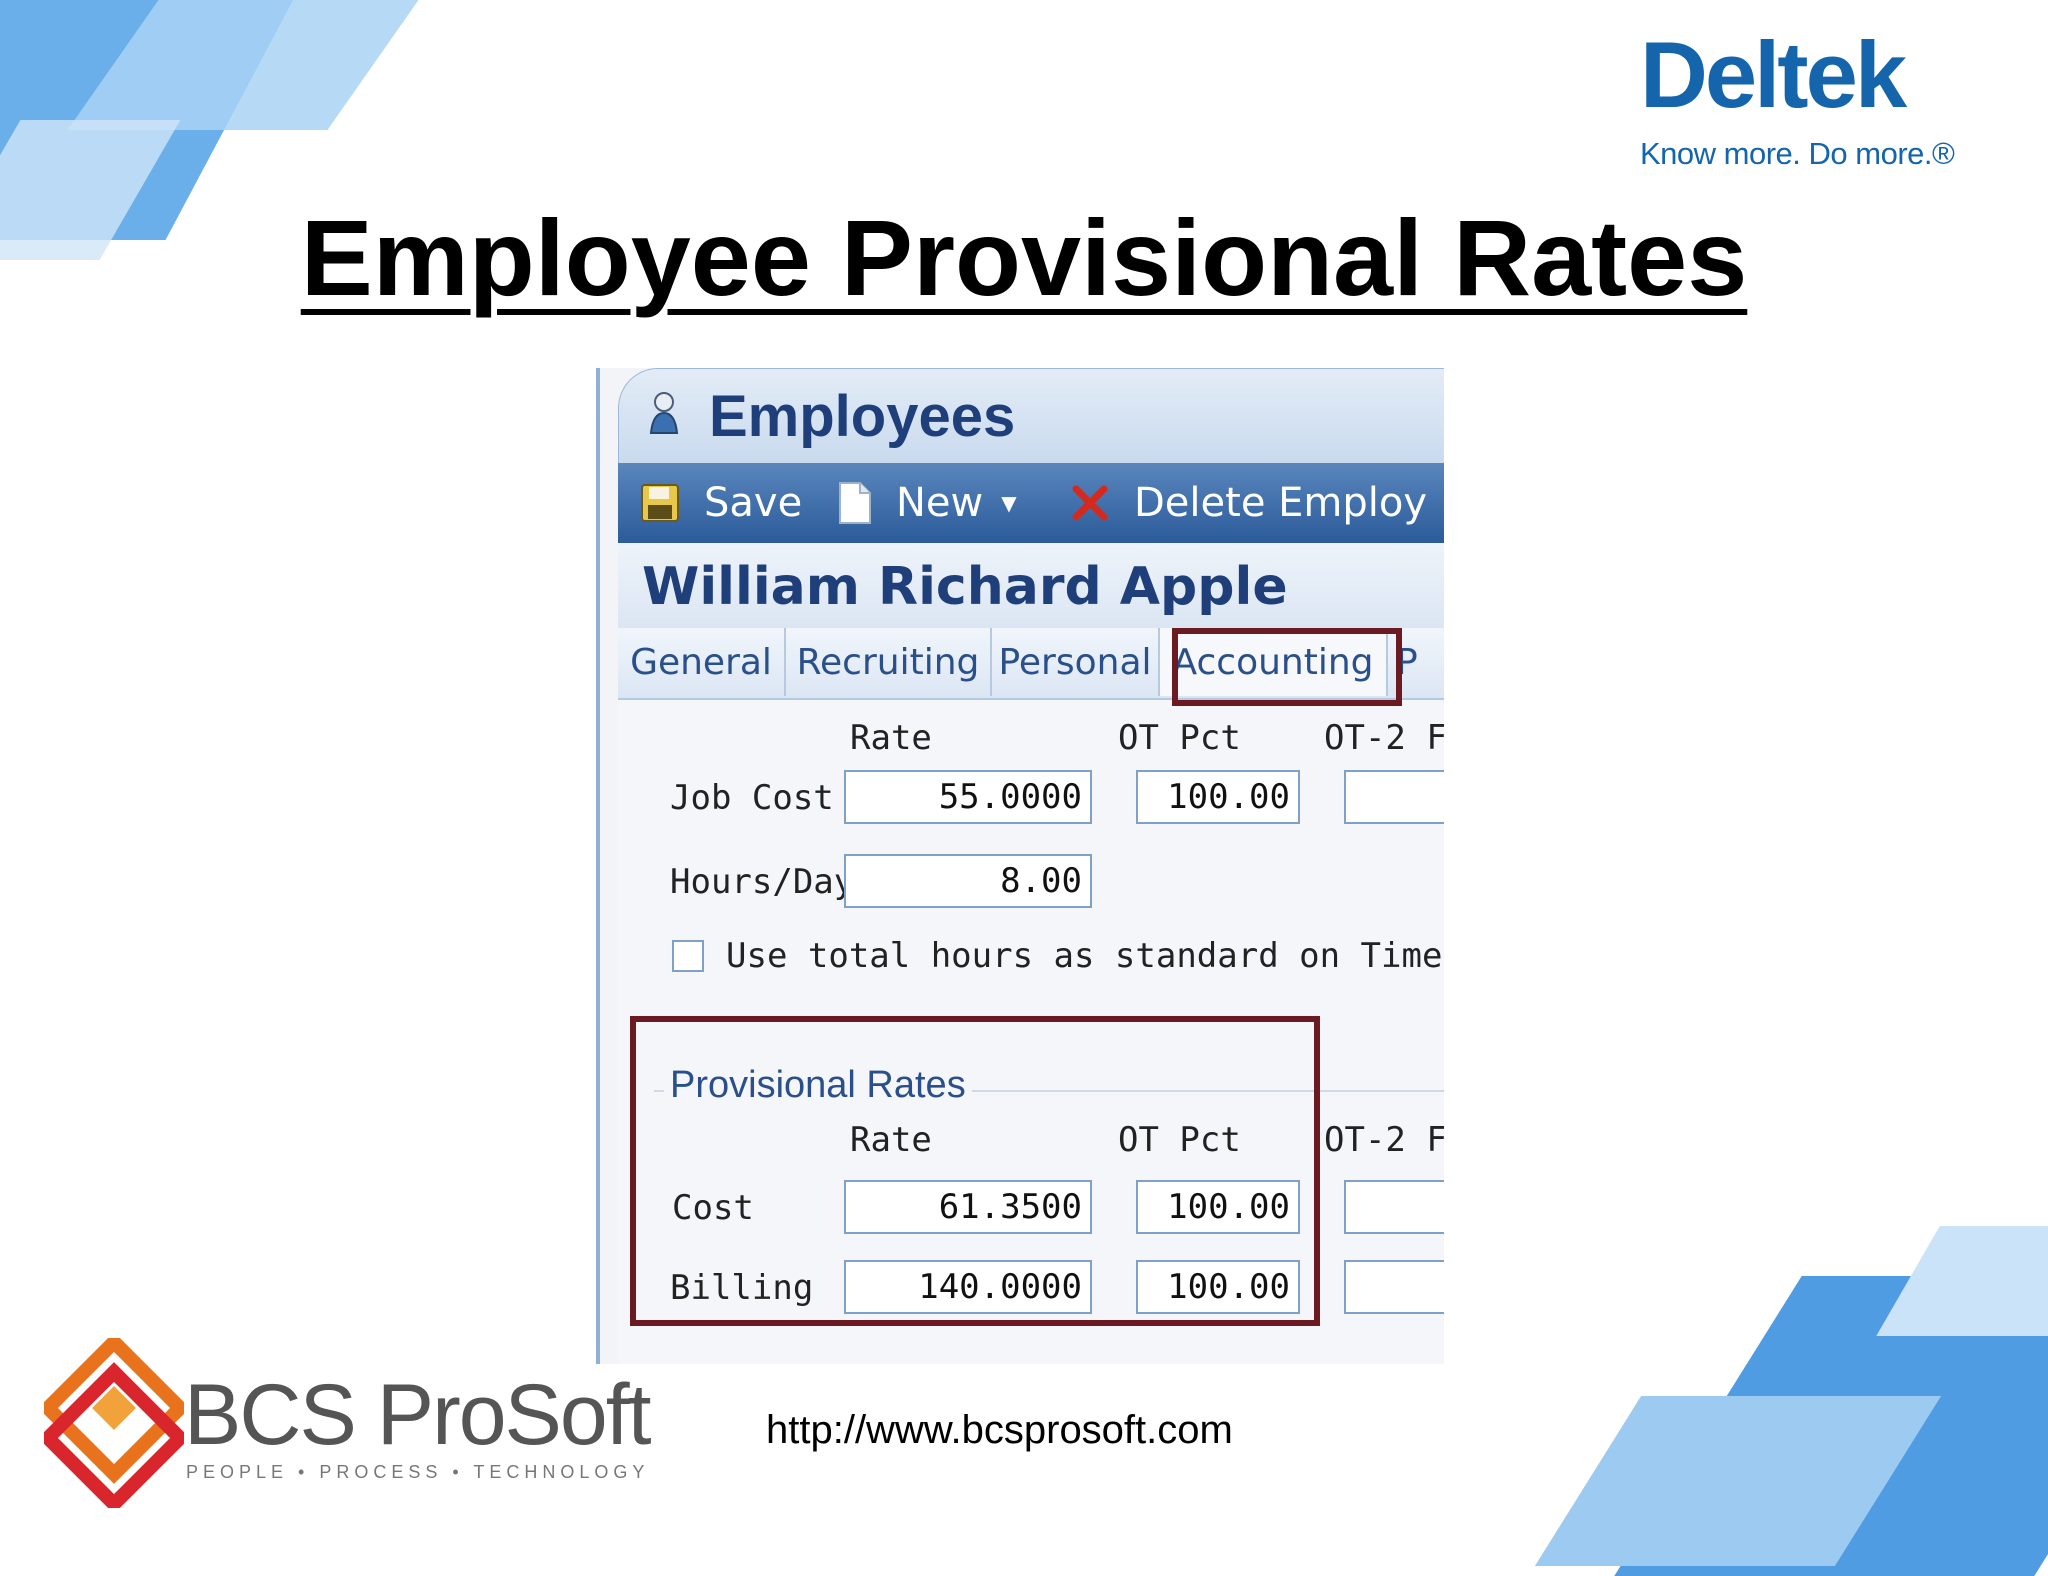 This screenshot has height=1576, width=2048. I want to click on tab-general: General, so click(702, 662).